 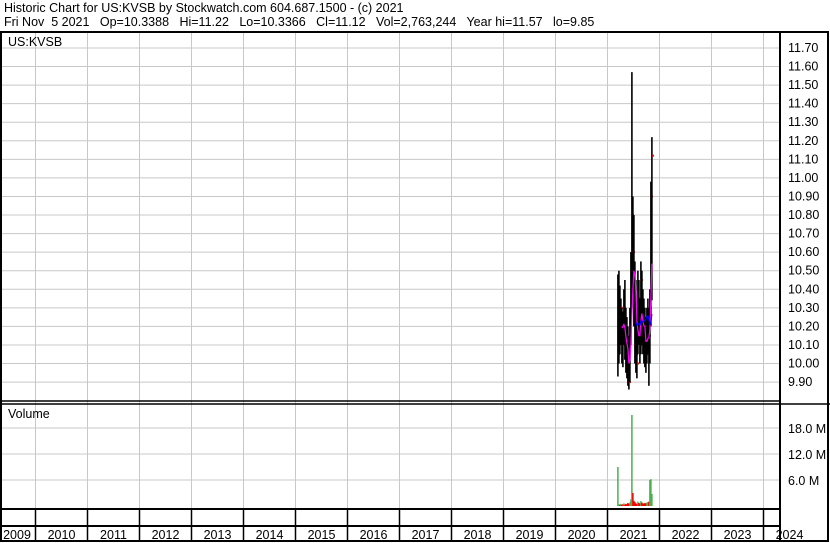 What do you see at coordinates (634, 535) in the screenshot?
I see `x-tick-label: 2021` at bounding box center [634, 535].